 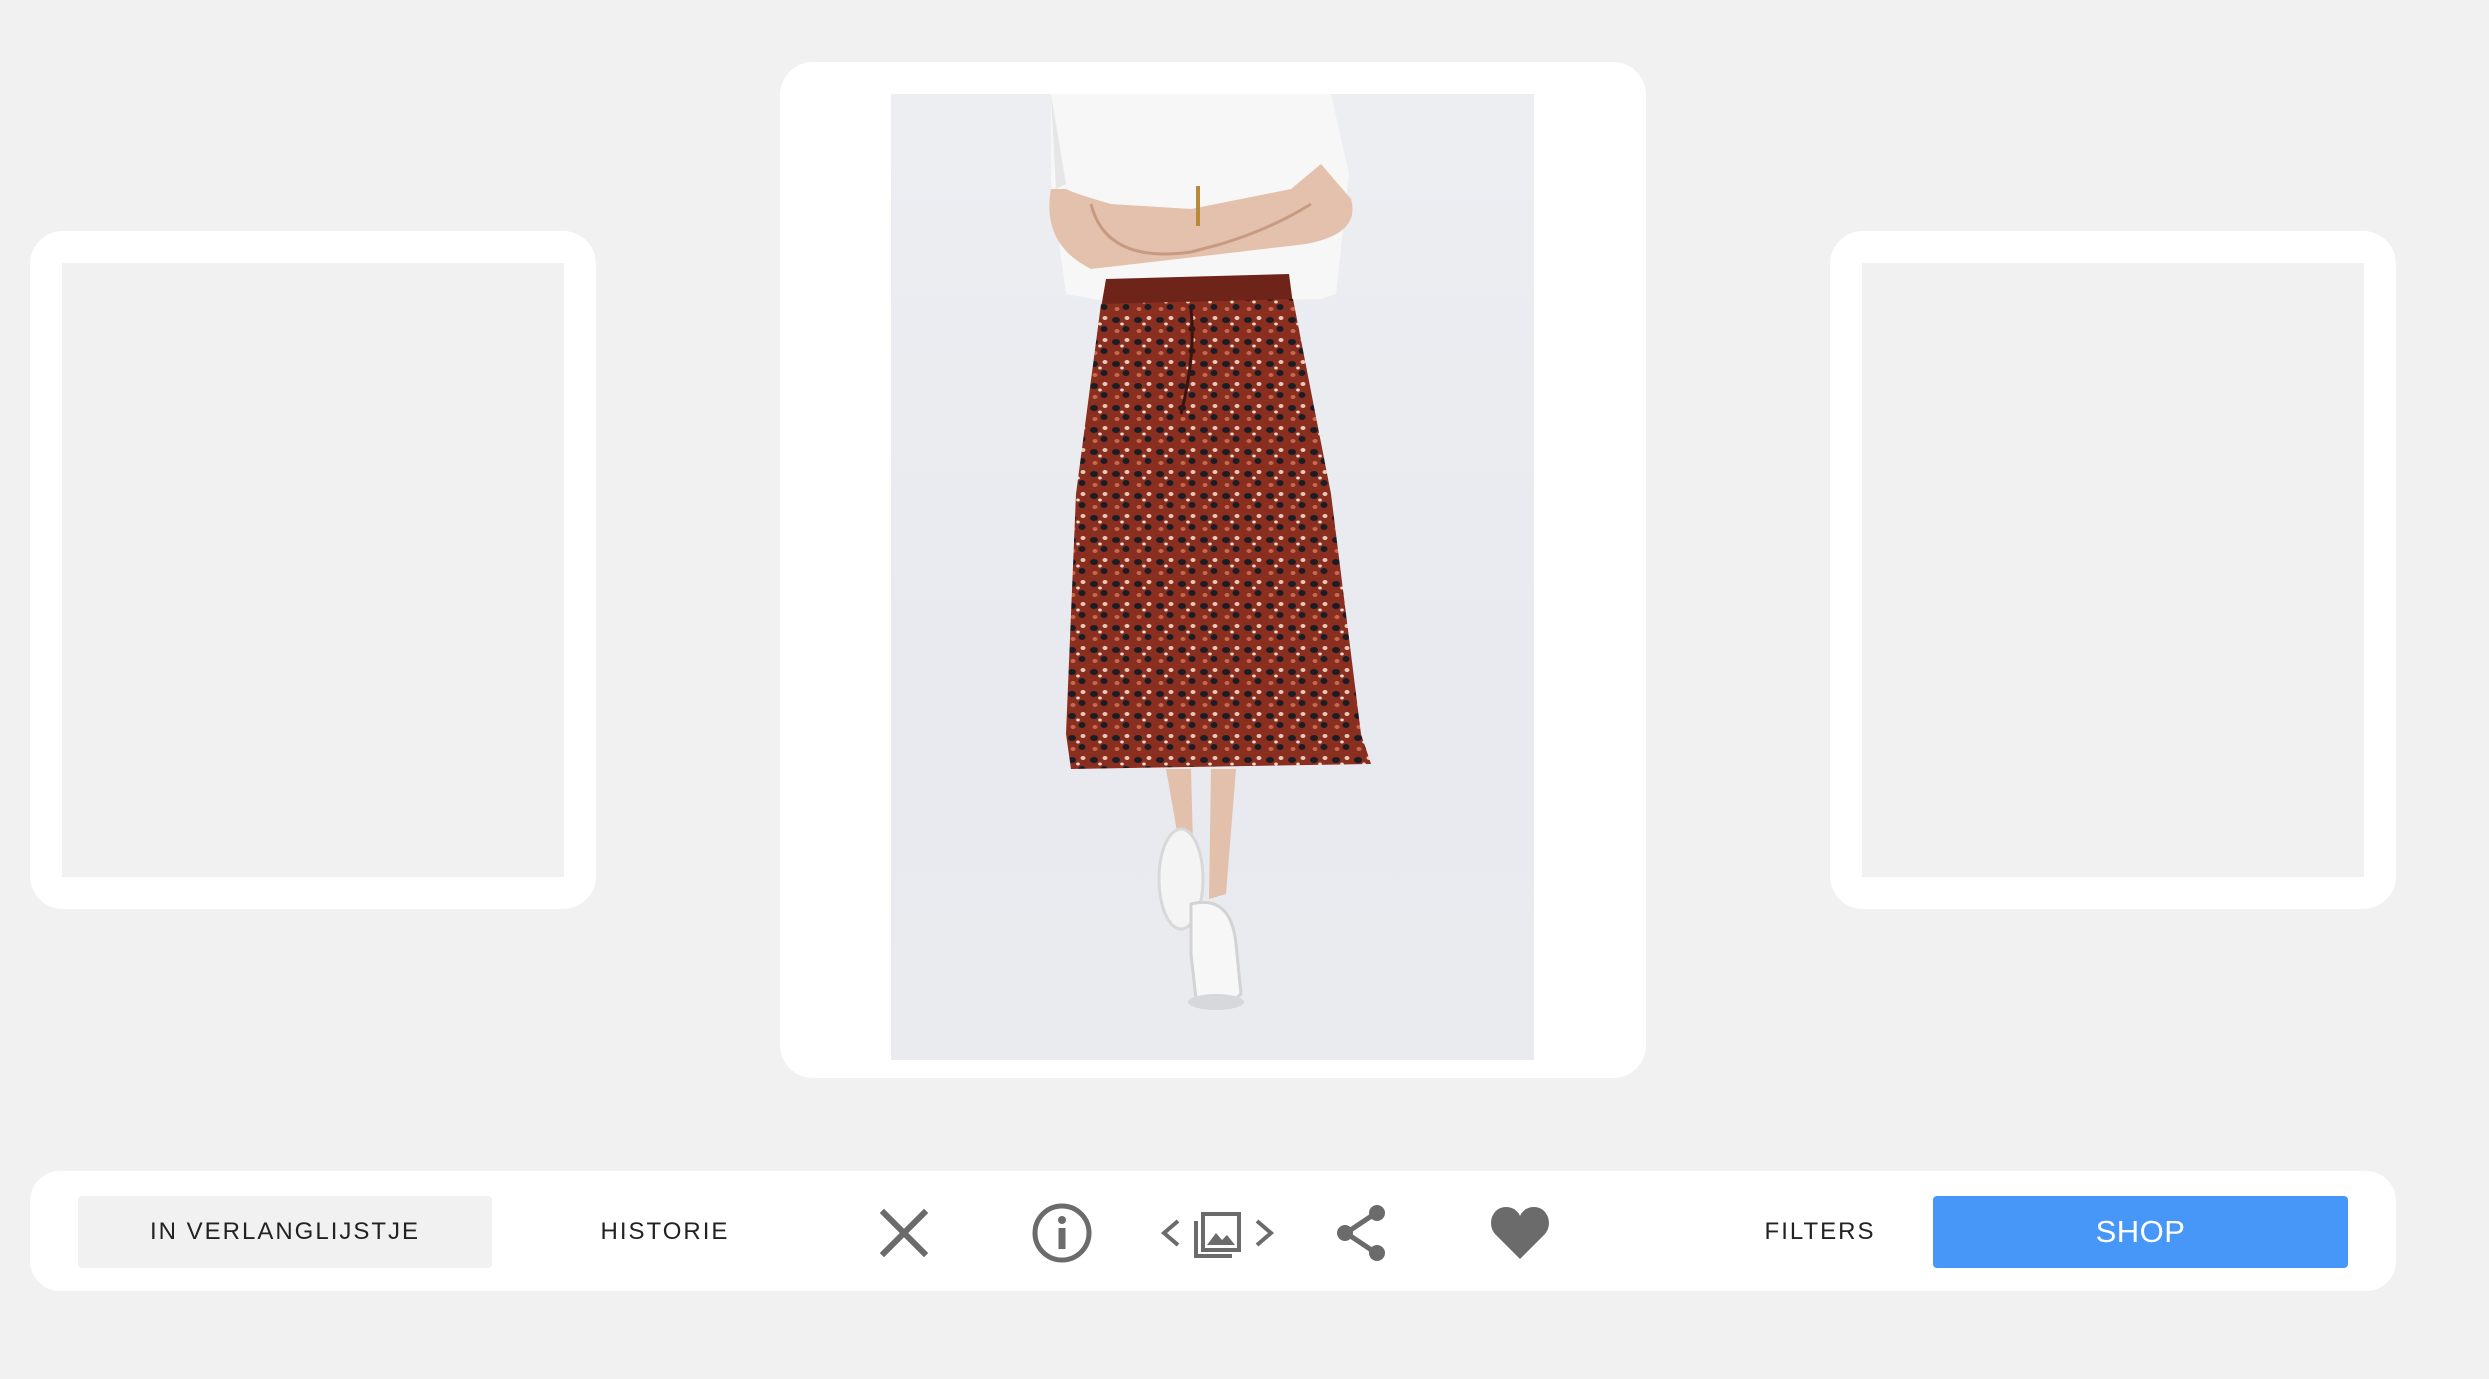 What do you see at coordinates (1218, 1233) in the screenshot?
I see `image-gallery-icon` at bounding box center [1218, 1233].